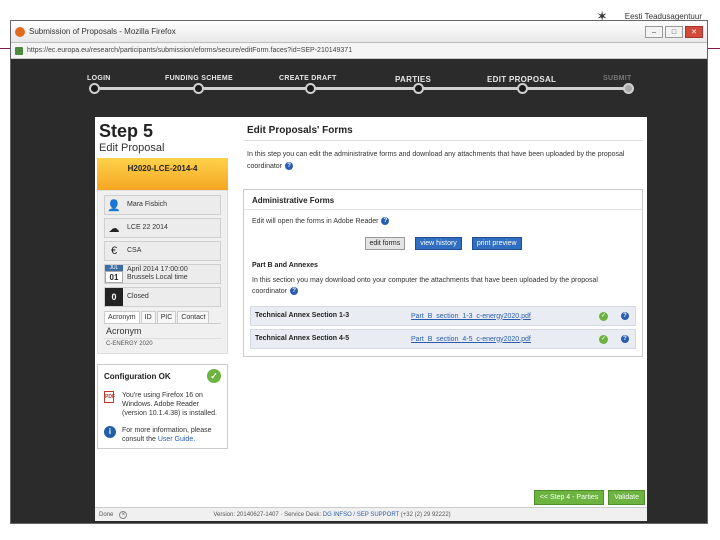 The width and height of the screenshot is (720, 540). I want to click on maximize-icon: □, so click(674, 31).